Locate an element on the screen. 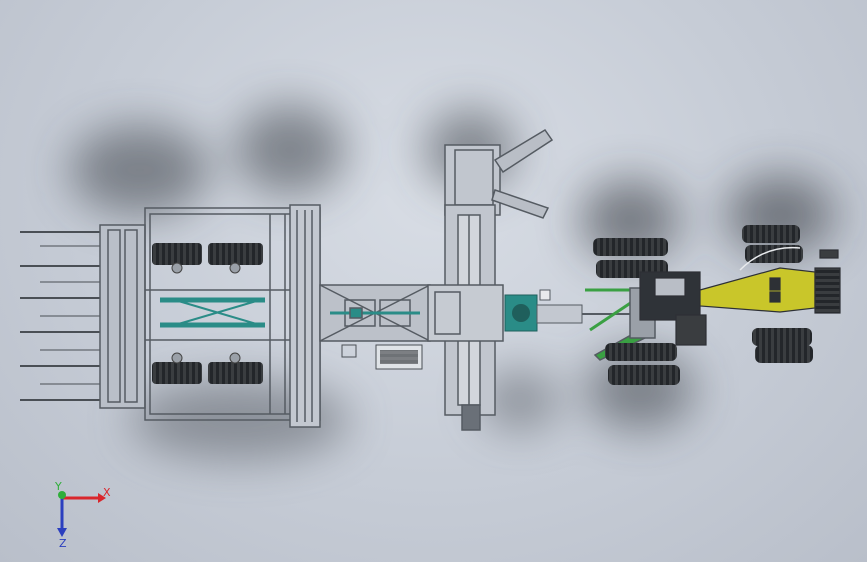 This screenshot has height=562, width=867. central-mast is located at coordinates (465, 287).